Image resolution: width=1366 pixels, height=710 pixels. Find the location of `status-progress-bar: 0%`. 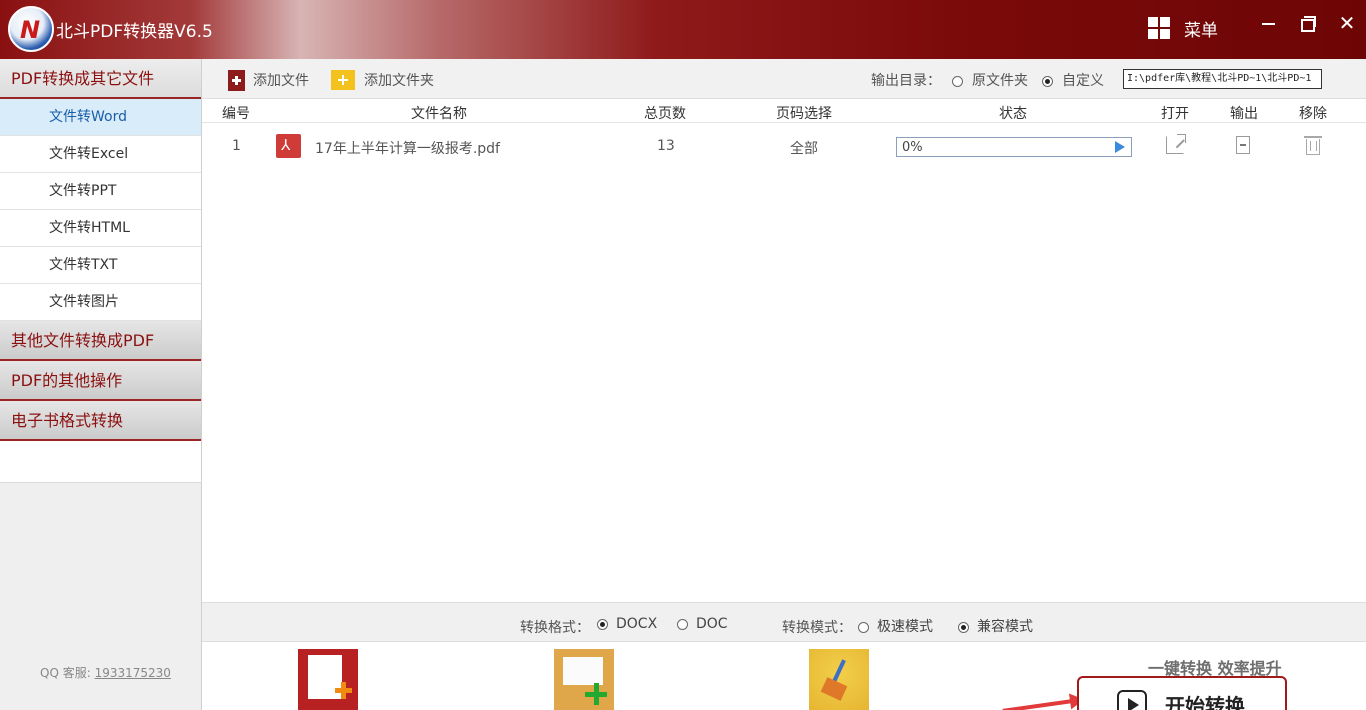

status-progress-bar: 0% is located at coordinates (1014, 147).